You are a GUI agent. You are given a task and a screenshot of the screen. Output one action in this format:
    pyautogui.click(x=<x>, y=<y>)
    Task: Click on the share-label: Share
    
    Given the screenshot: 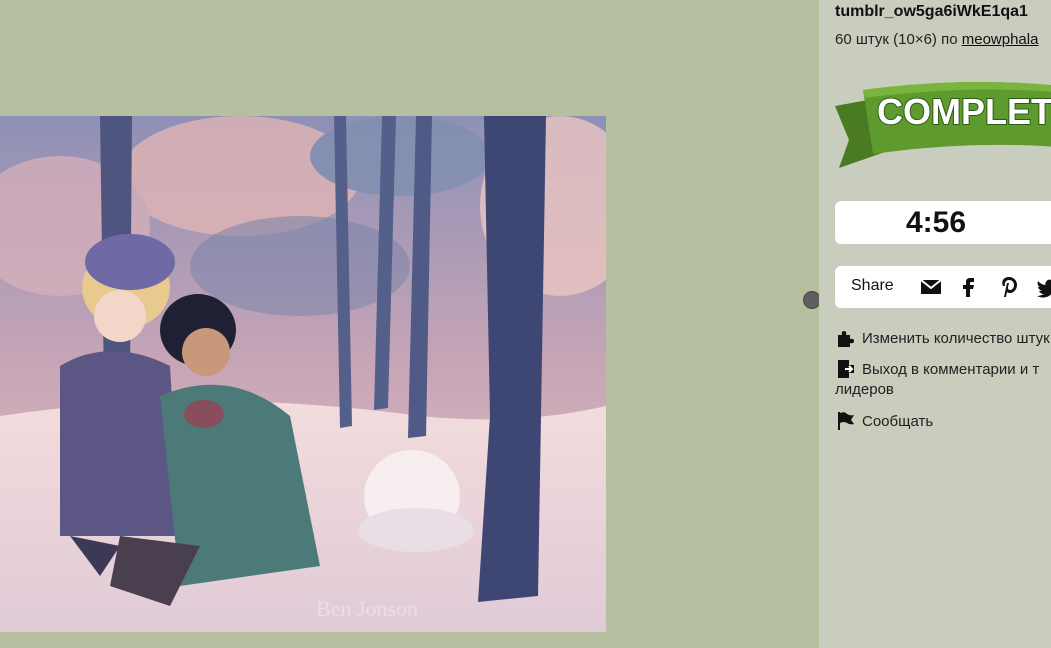 What is the action you would take?
    pyautogui.click(x=872, y=285)
    